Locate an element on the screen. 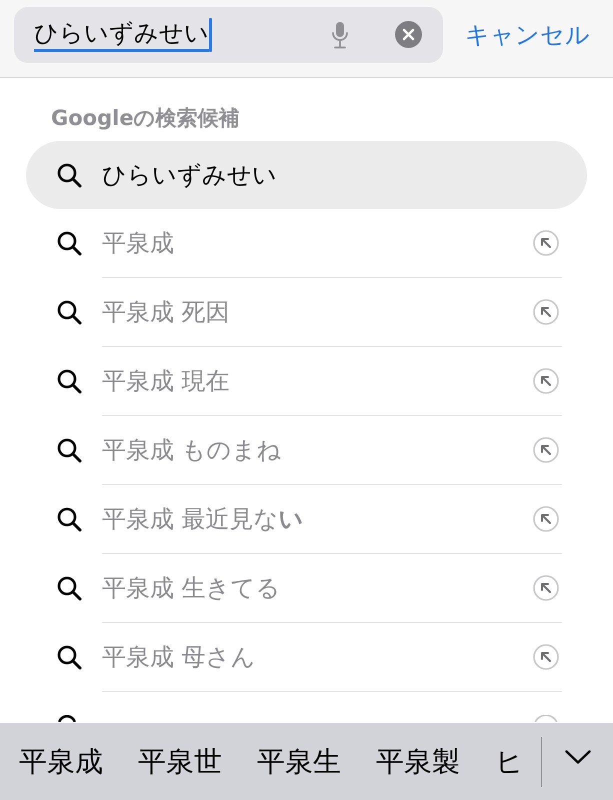 This screenshot has height=800, width=613. conversion-candidate: ヒ is located at coordinates (509, 762).